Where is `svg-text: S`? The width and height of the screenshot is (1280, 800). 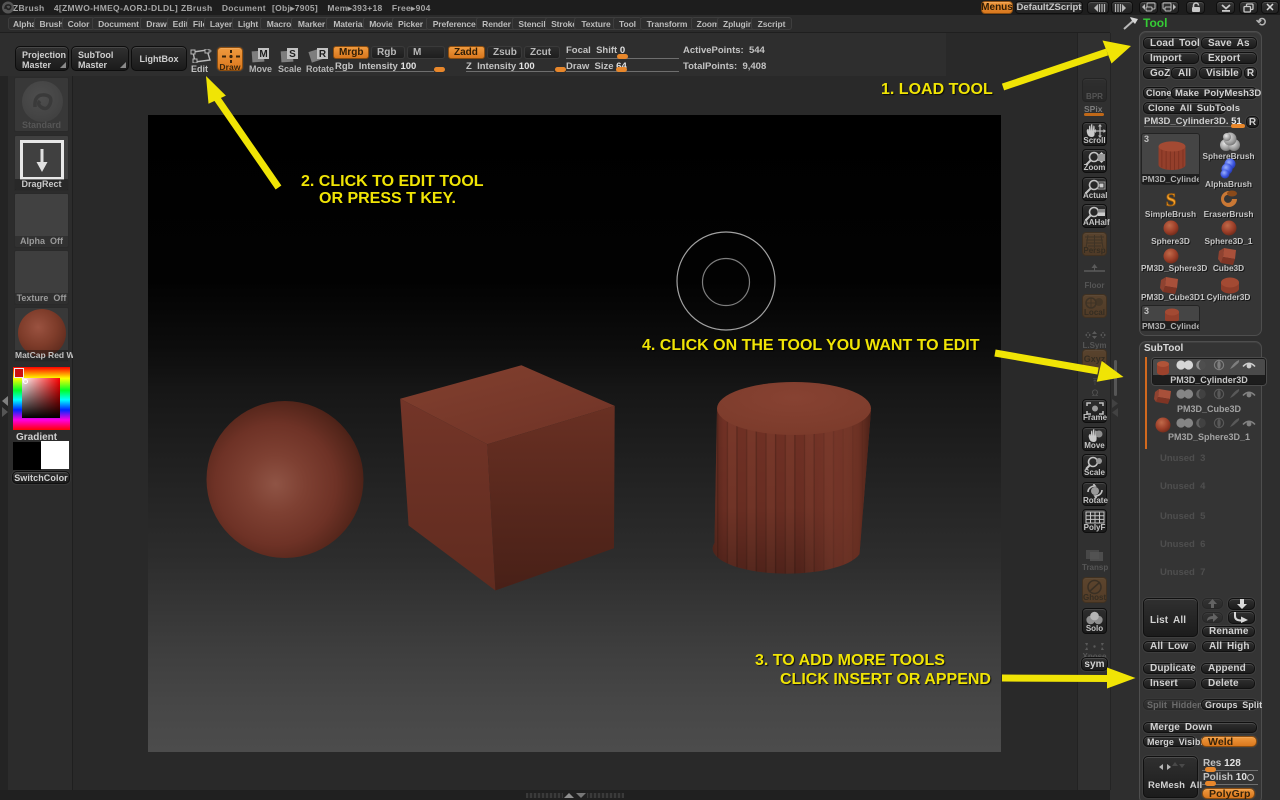 svg-text: S is located at coordinates (292, 54).